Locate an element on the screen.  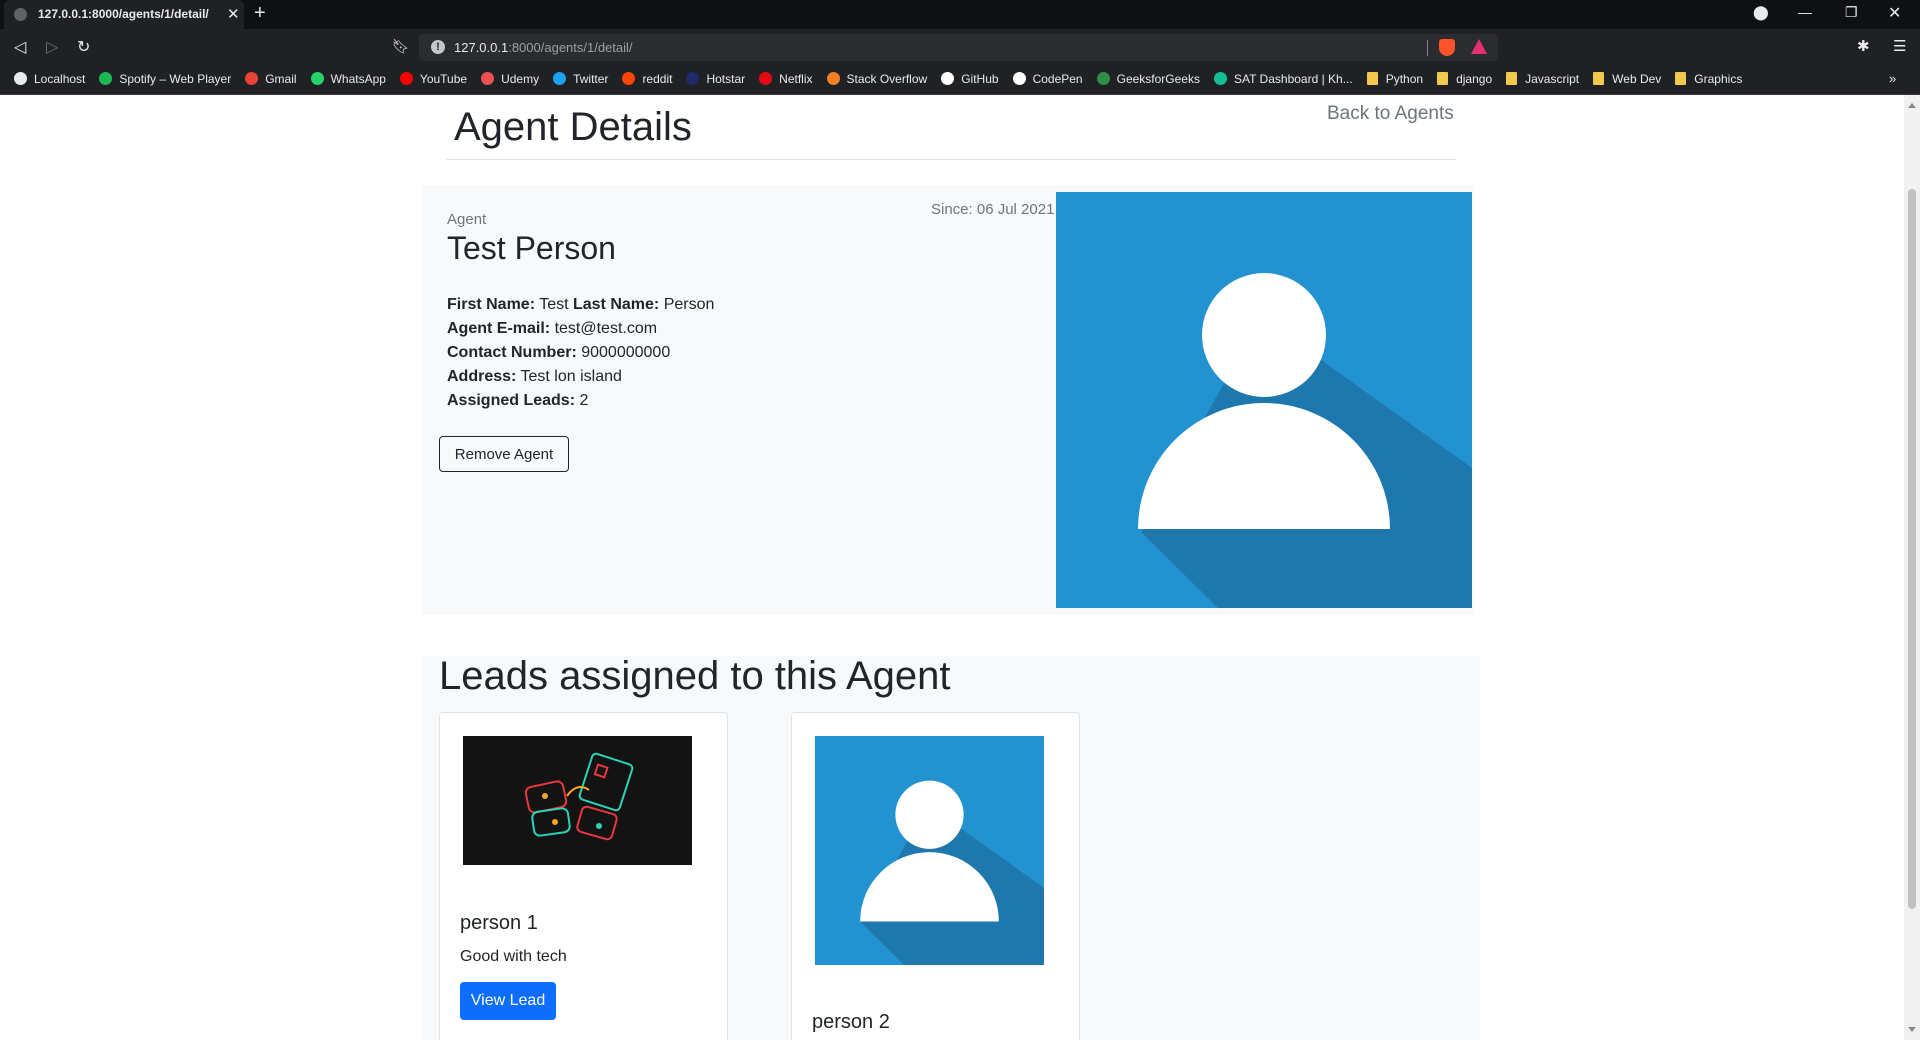
assigned-leads-label: Assigned Leads: is located at coordinates (511, 400).